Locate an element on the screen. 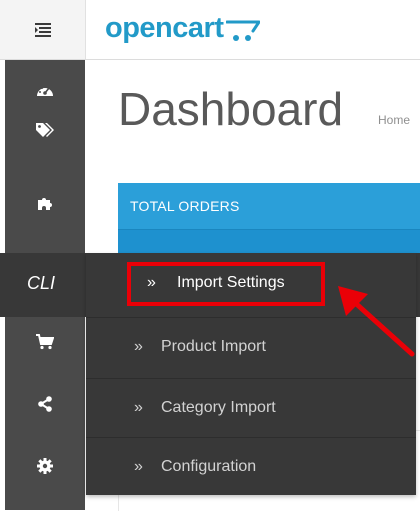  sidebar-item-sales is located at coordinates (45, 342).